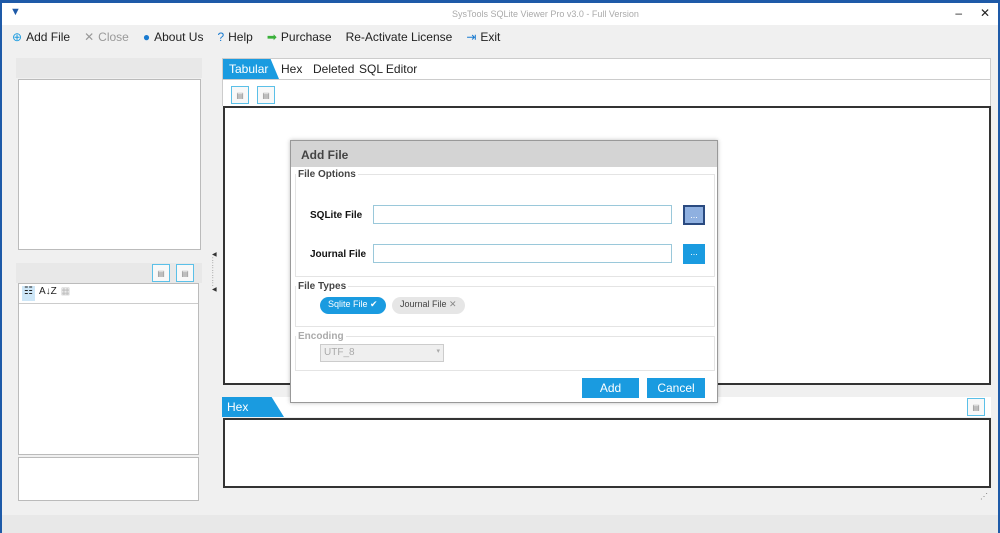 The height and width of the screenshot is (533, 1000). I want to click on menu-close: ✕ Close, so click(106, 37).